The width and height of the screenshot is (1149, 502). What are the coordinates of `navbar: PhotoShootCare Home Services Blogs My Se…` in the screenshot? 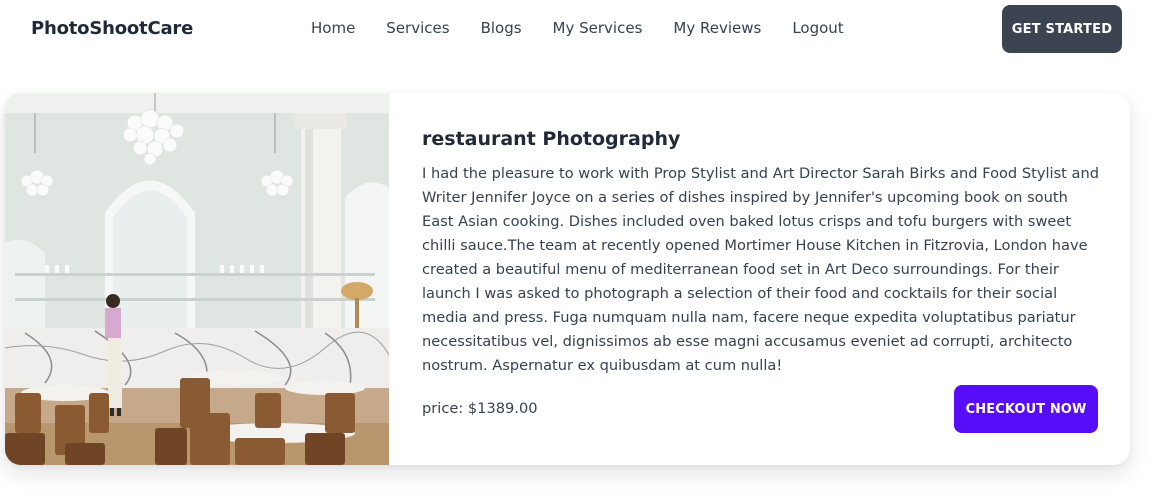 It's located at (574, 30).